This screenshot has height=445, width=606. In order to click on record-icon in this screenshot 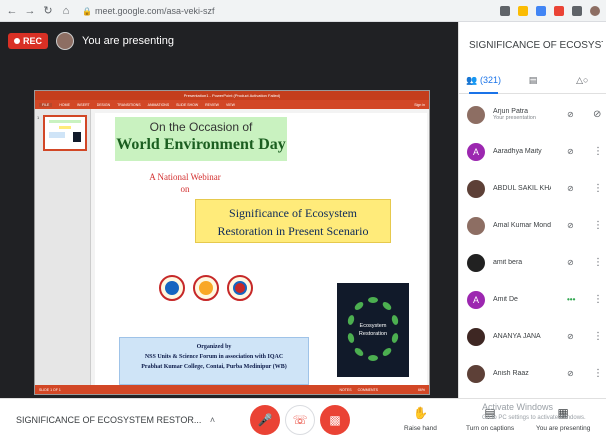, I will do `click(17, 41)`.